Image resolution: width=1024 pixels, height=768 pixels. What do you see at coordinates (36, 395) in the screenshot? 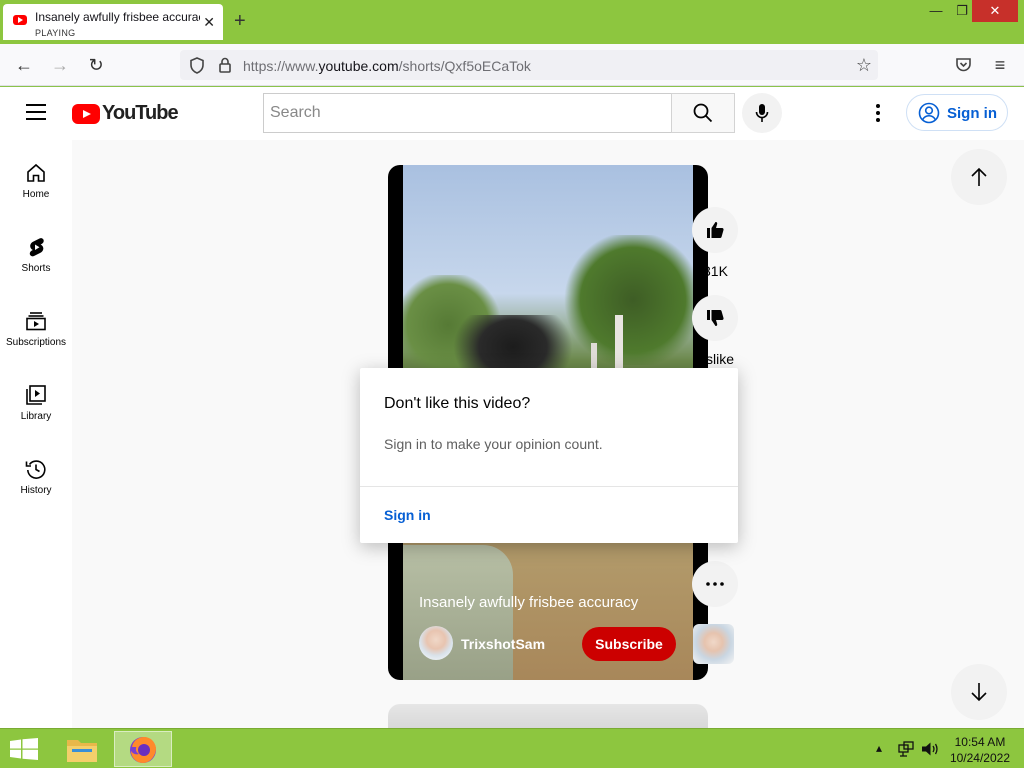
I see `library-icon` at bounding box center [36, 395].